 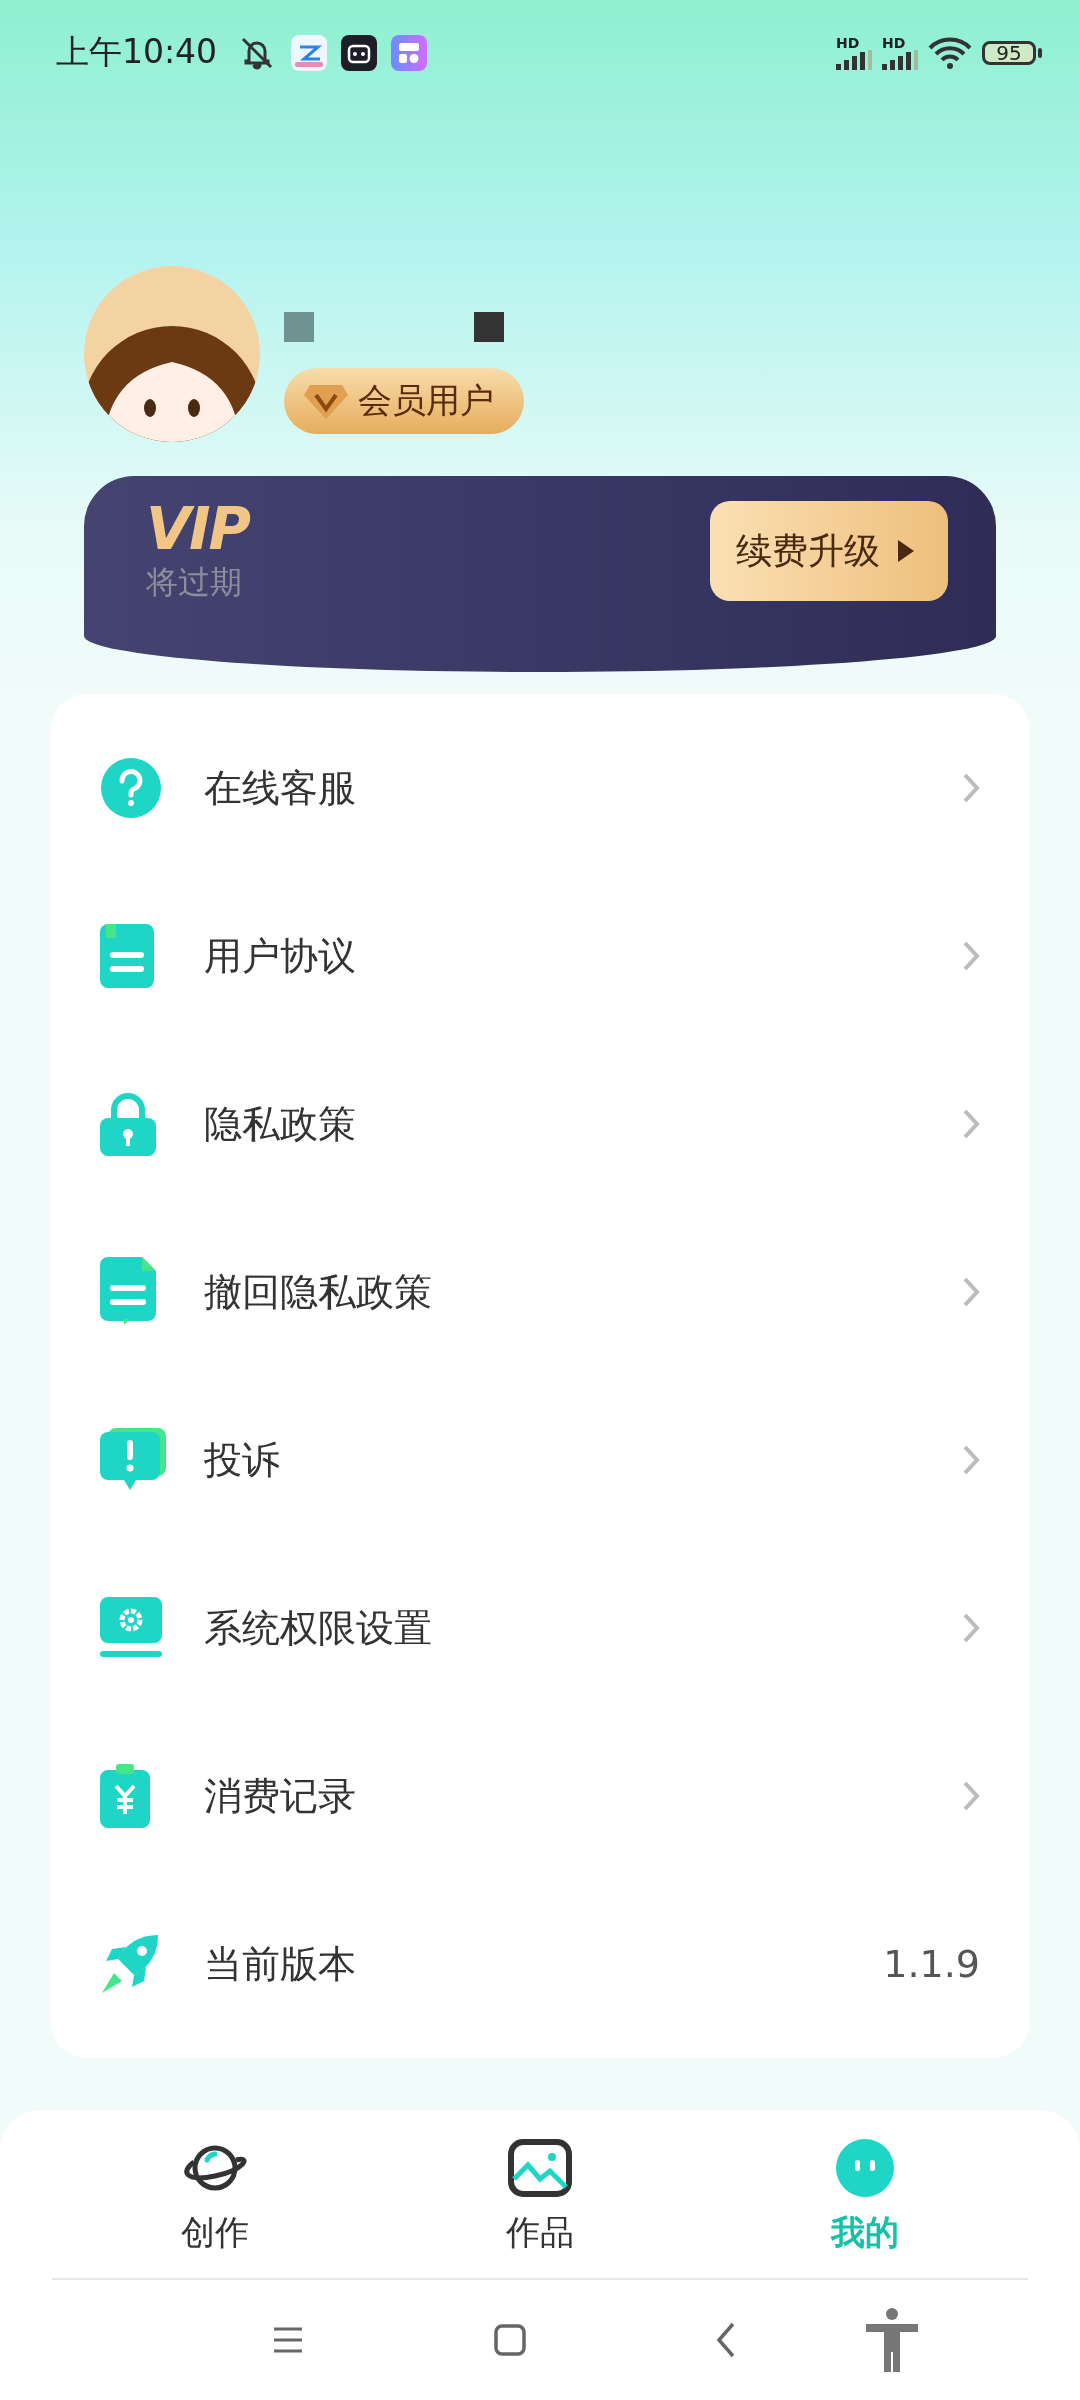 I want to click on menu-label: 隐私政策, so click(x=280, y=1124).